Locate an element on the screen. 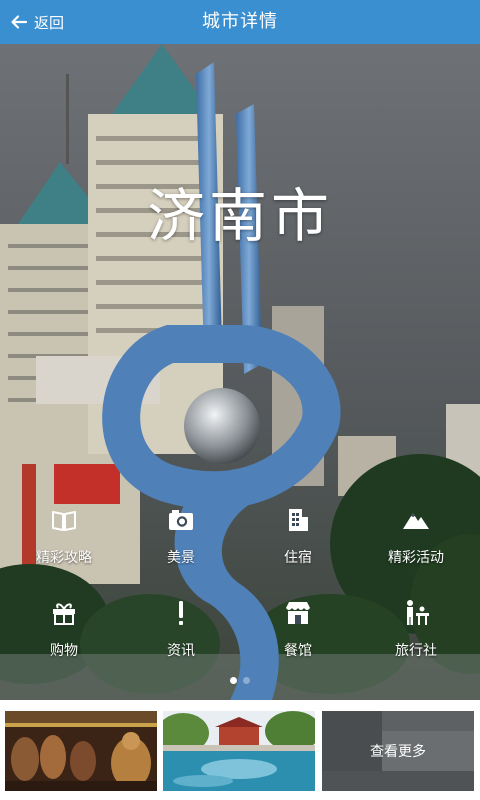  thumbnail-temple is located at coordinates (81, 751).